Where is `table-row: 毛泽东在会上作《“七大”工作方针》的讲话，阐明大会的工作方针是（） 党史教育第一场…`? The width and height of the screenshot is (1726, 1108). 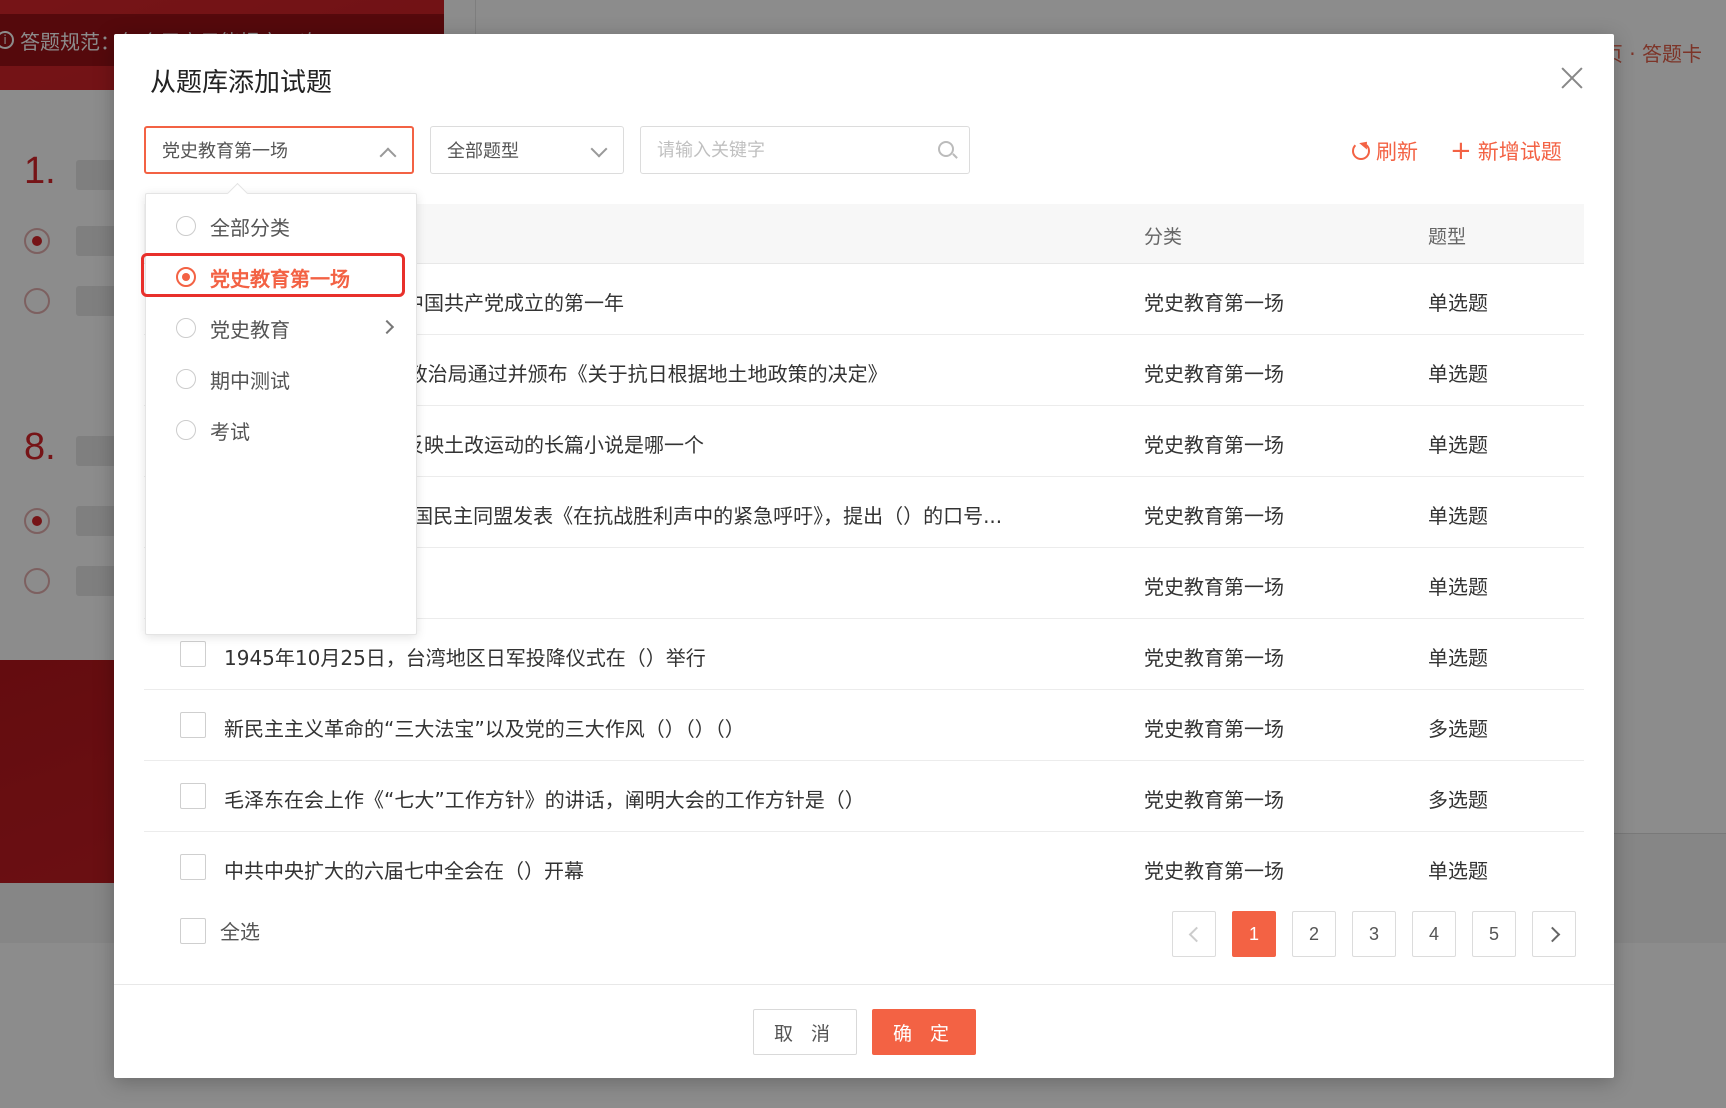
table-row: 毛泽东在会上作《“七大”工作方针》的讲话，阐明大会的工作方针是（） 党史教育第一场… is located at coordinates (864, 796).